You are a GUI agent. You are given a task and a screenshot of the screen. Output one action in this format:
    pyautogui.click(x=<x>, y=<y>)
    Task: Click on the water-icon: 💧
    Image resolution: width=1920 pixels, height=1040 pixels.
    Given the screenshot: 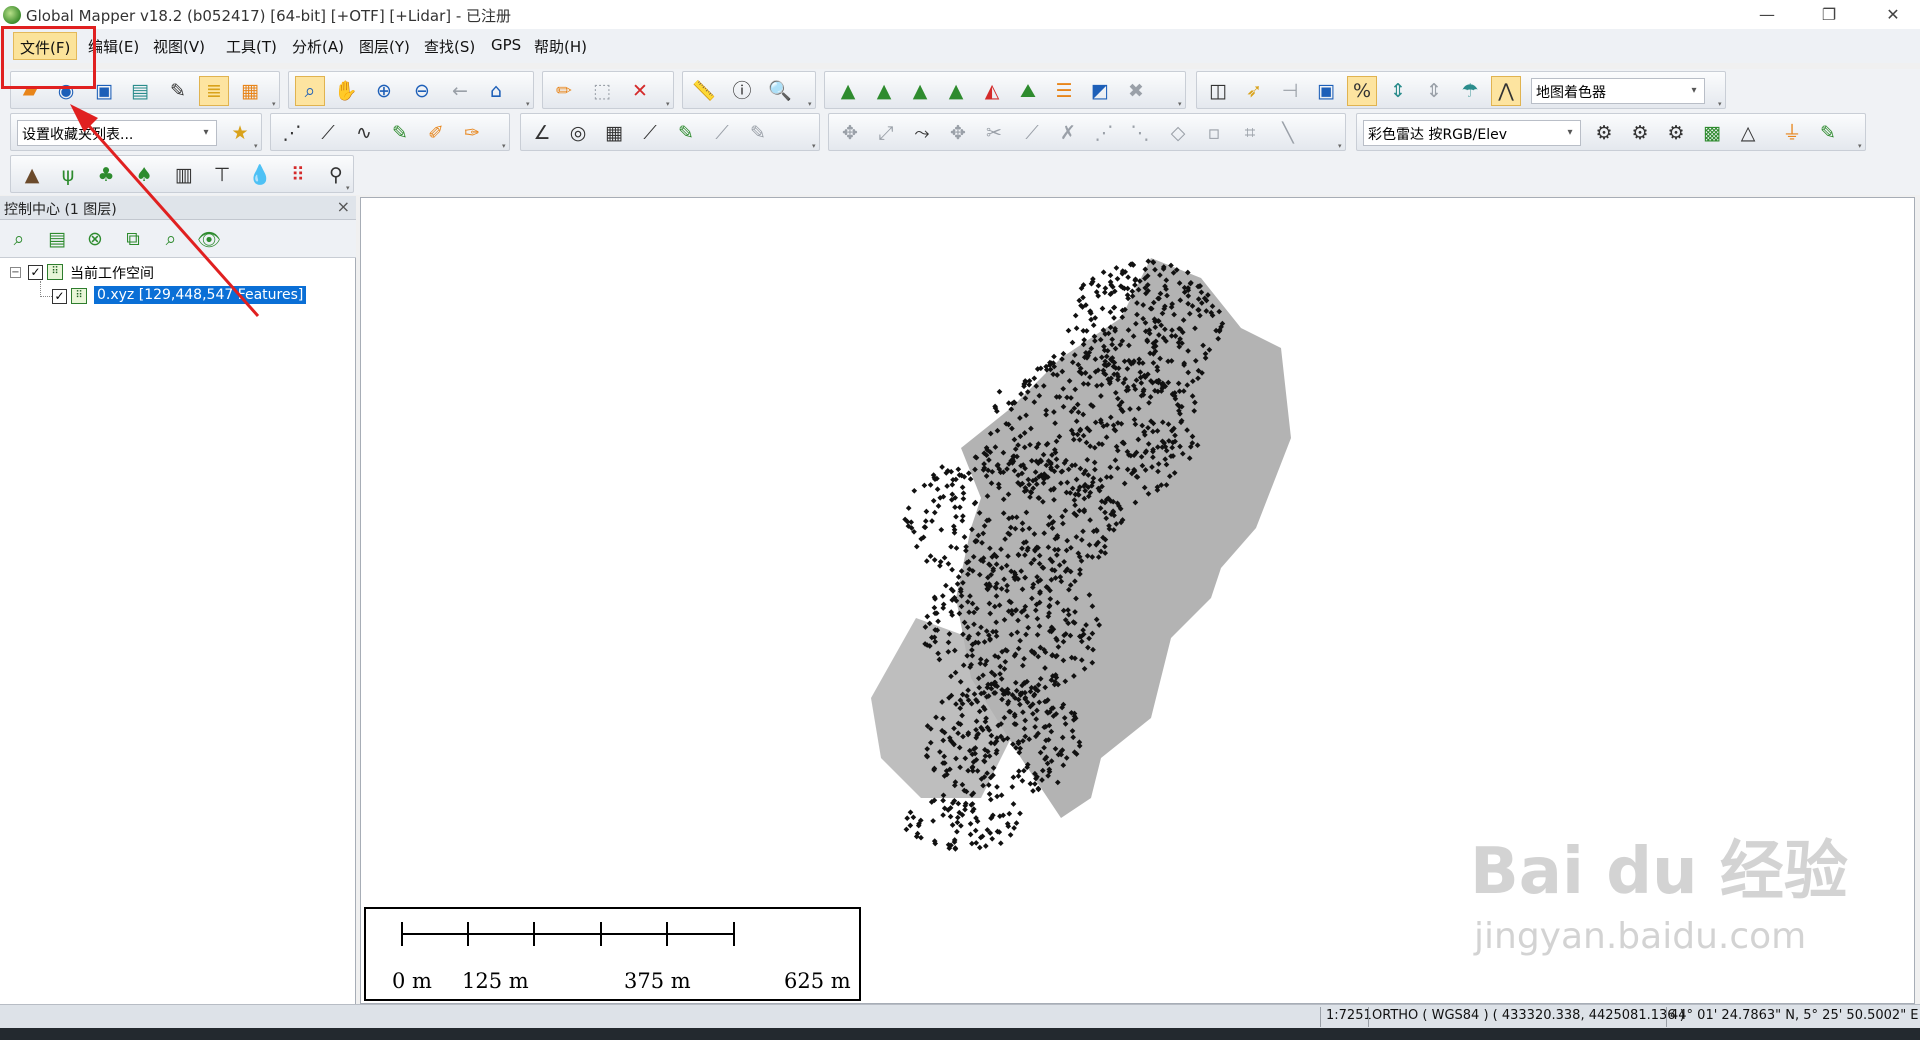 What is the action you would take?
    pyautogui.click(x=260, y=175)
    